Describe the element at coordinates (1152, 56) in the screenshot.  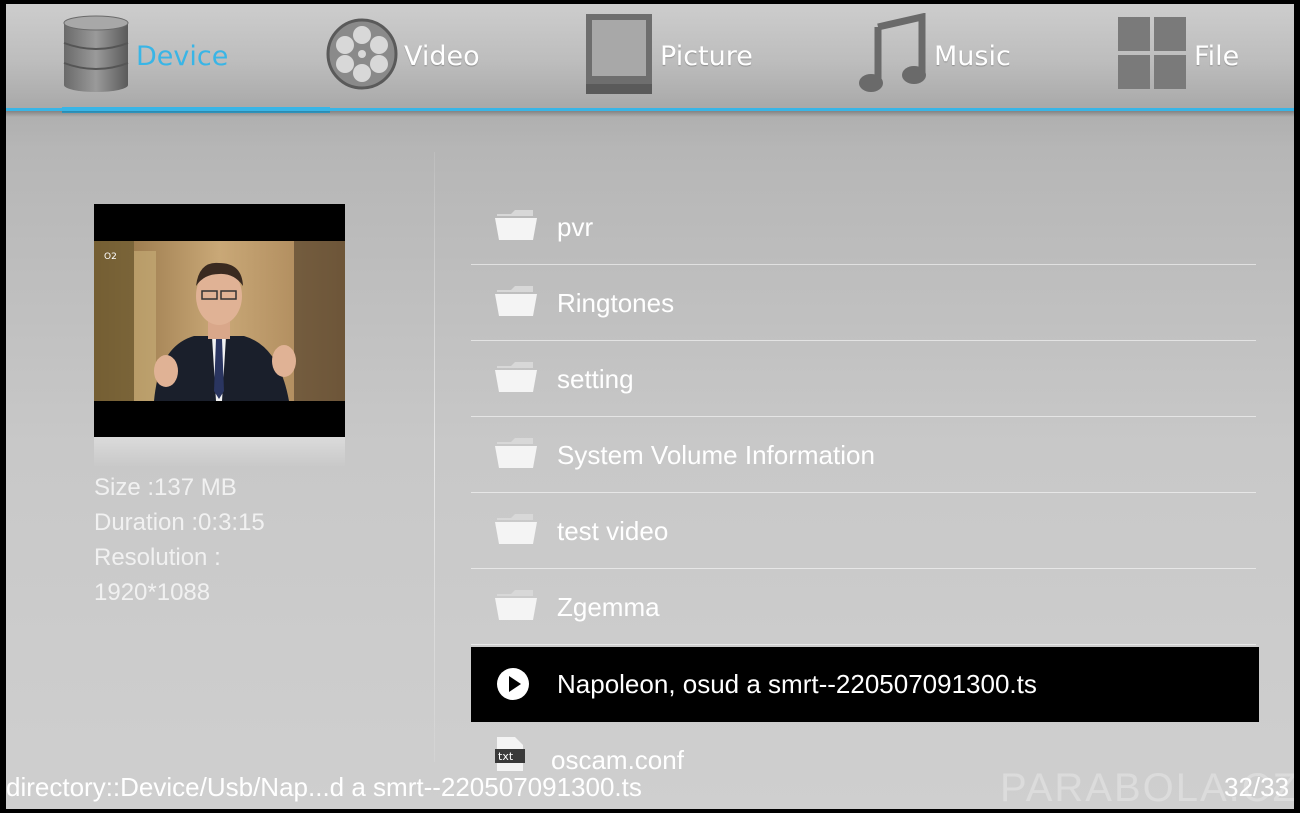
I see `grid-icon` at that location.